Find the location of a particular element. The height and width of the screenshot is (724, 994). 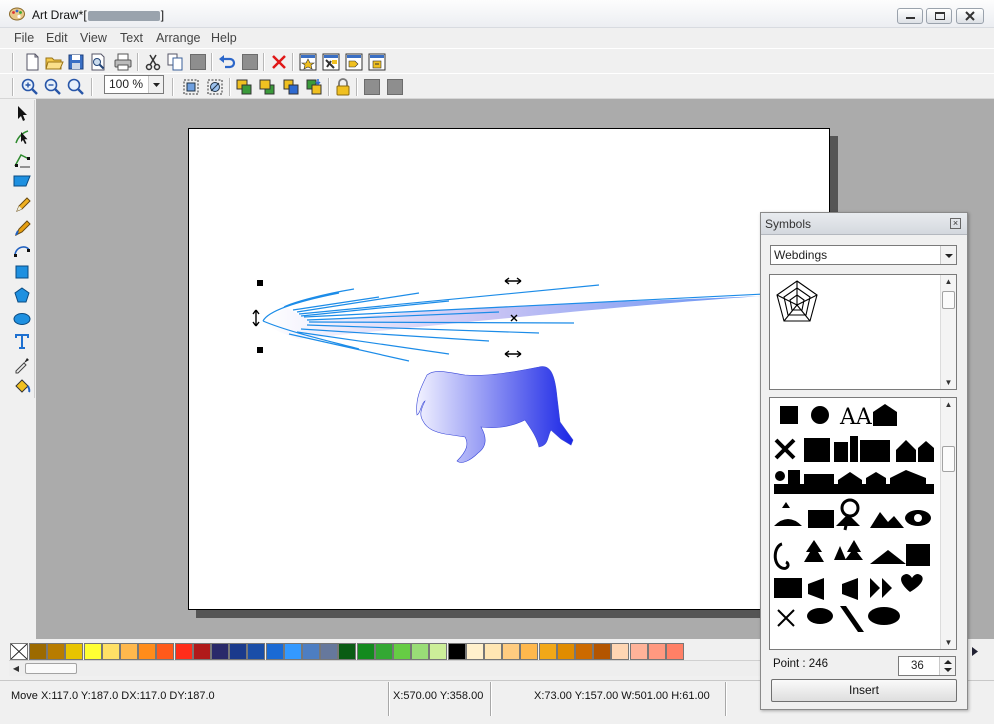

close-icon: × is located at coordinates (955, 223).